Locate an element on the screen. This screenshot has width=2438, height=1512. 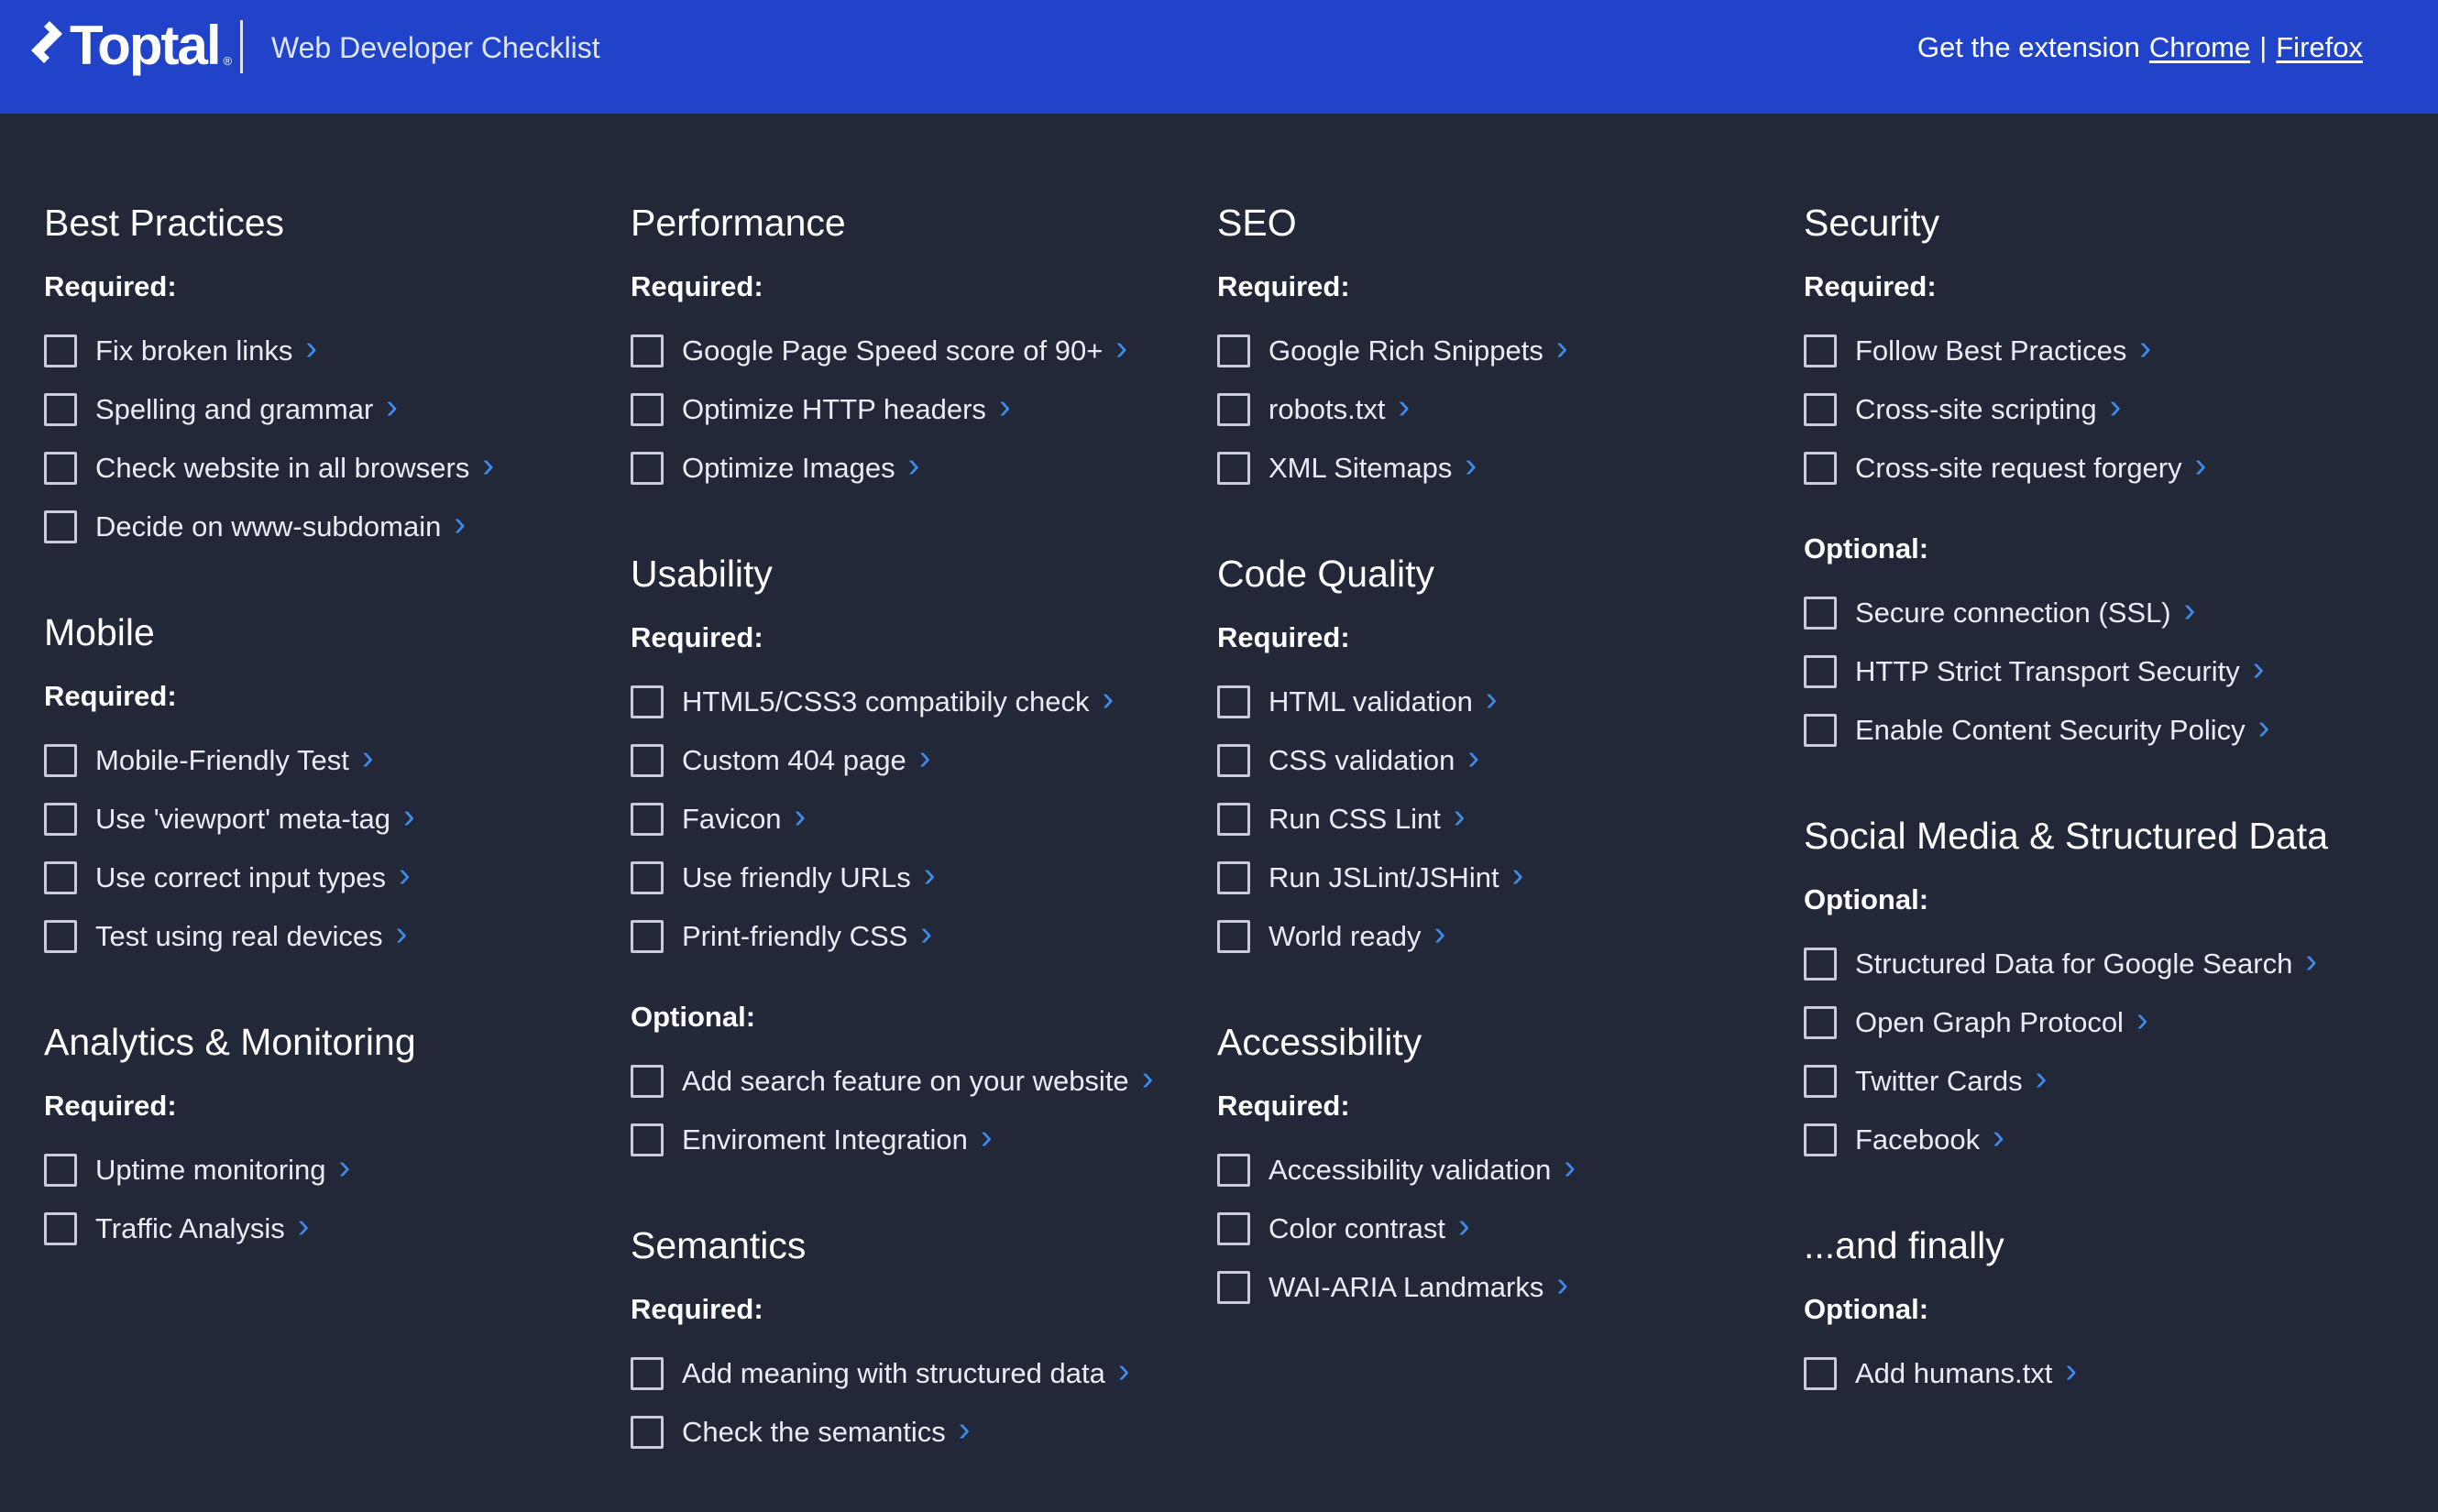
checklist-item-label: Use correct input types is located at coordinates (241, 877).